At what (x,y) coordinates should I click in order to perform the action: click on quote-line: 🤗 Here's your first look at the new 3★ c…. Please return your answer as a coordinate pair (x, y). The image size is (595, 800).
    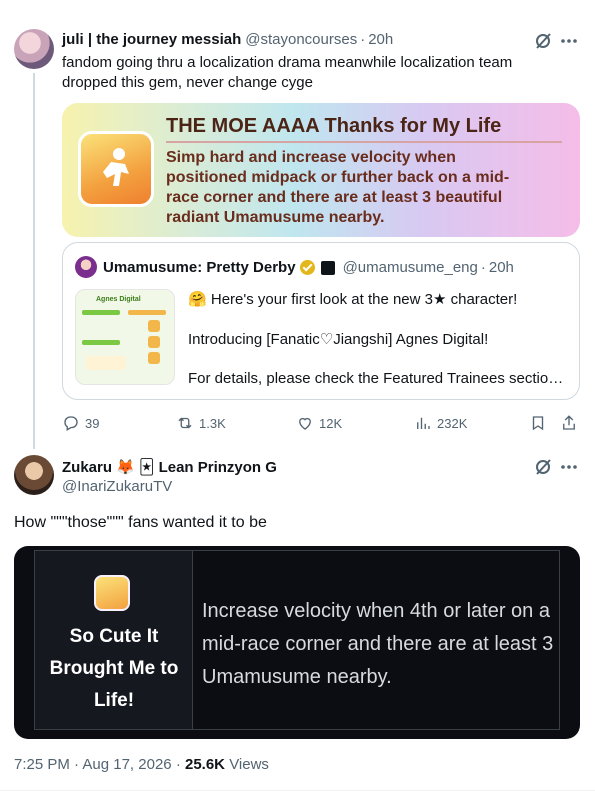
    Looking at the image, I should click on (353, 299).